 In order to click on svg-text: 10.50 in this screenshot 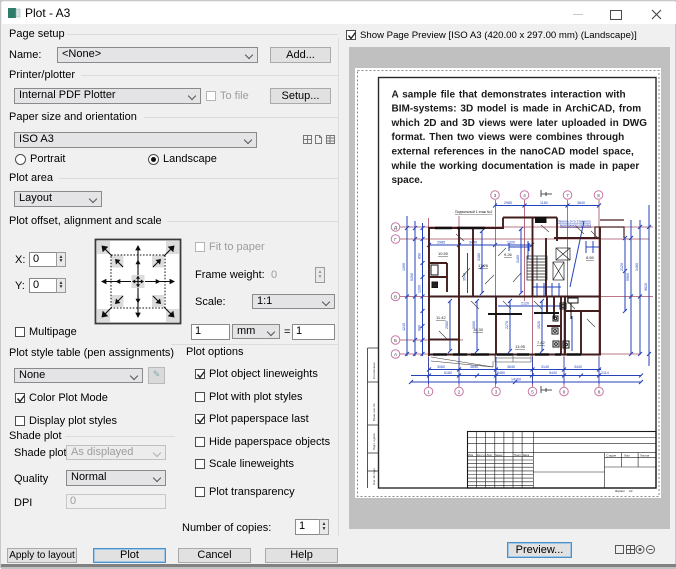, I will do `click(443, 253)`.